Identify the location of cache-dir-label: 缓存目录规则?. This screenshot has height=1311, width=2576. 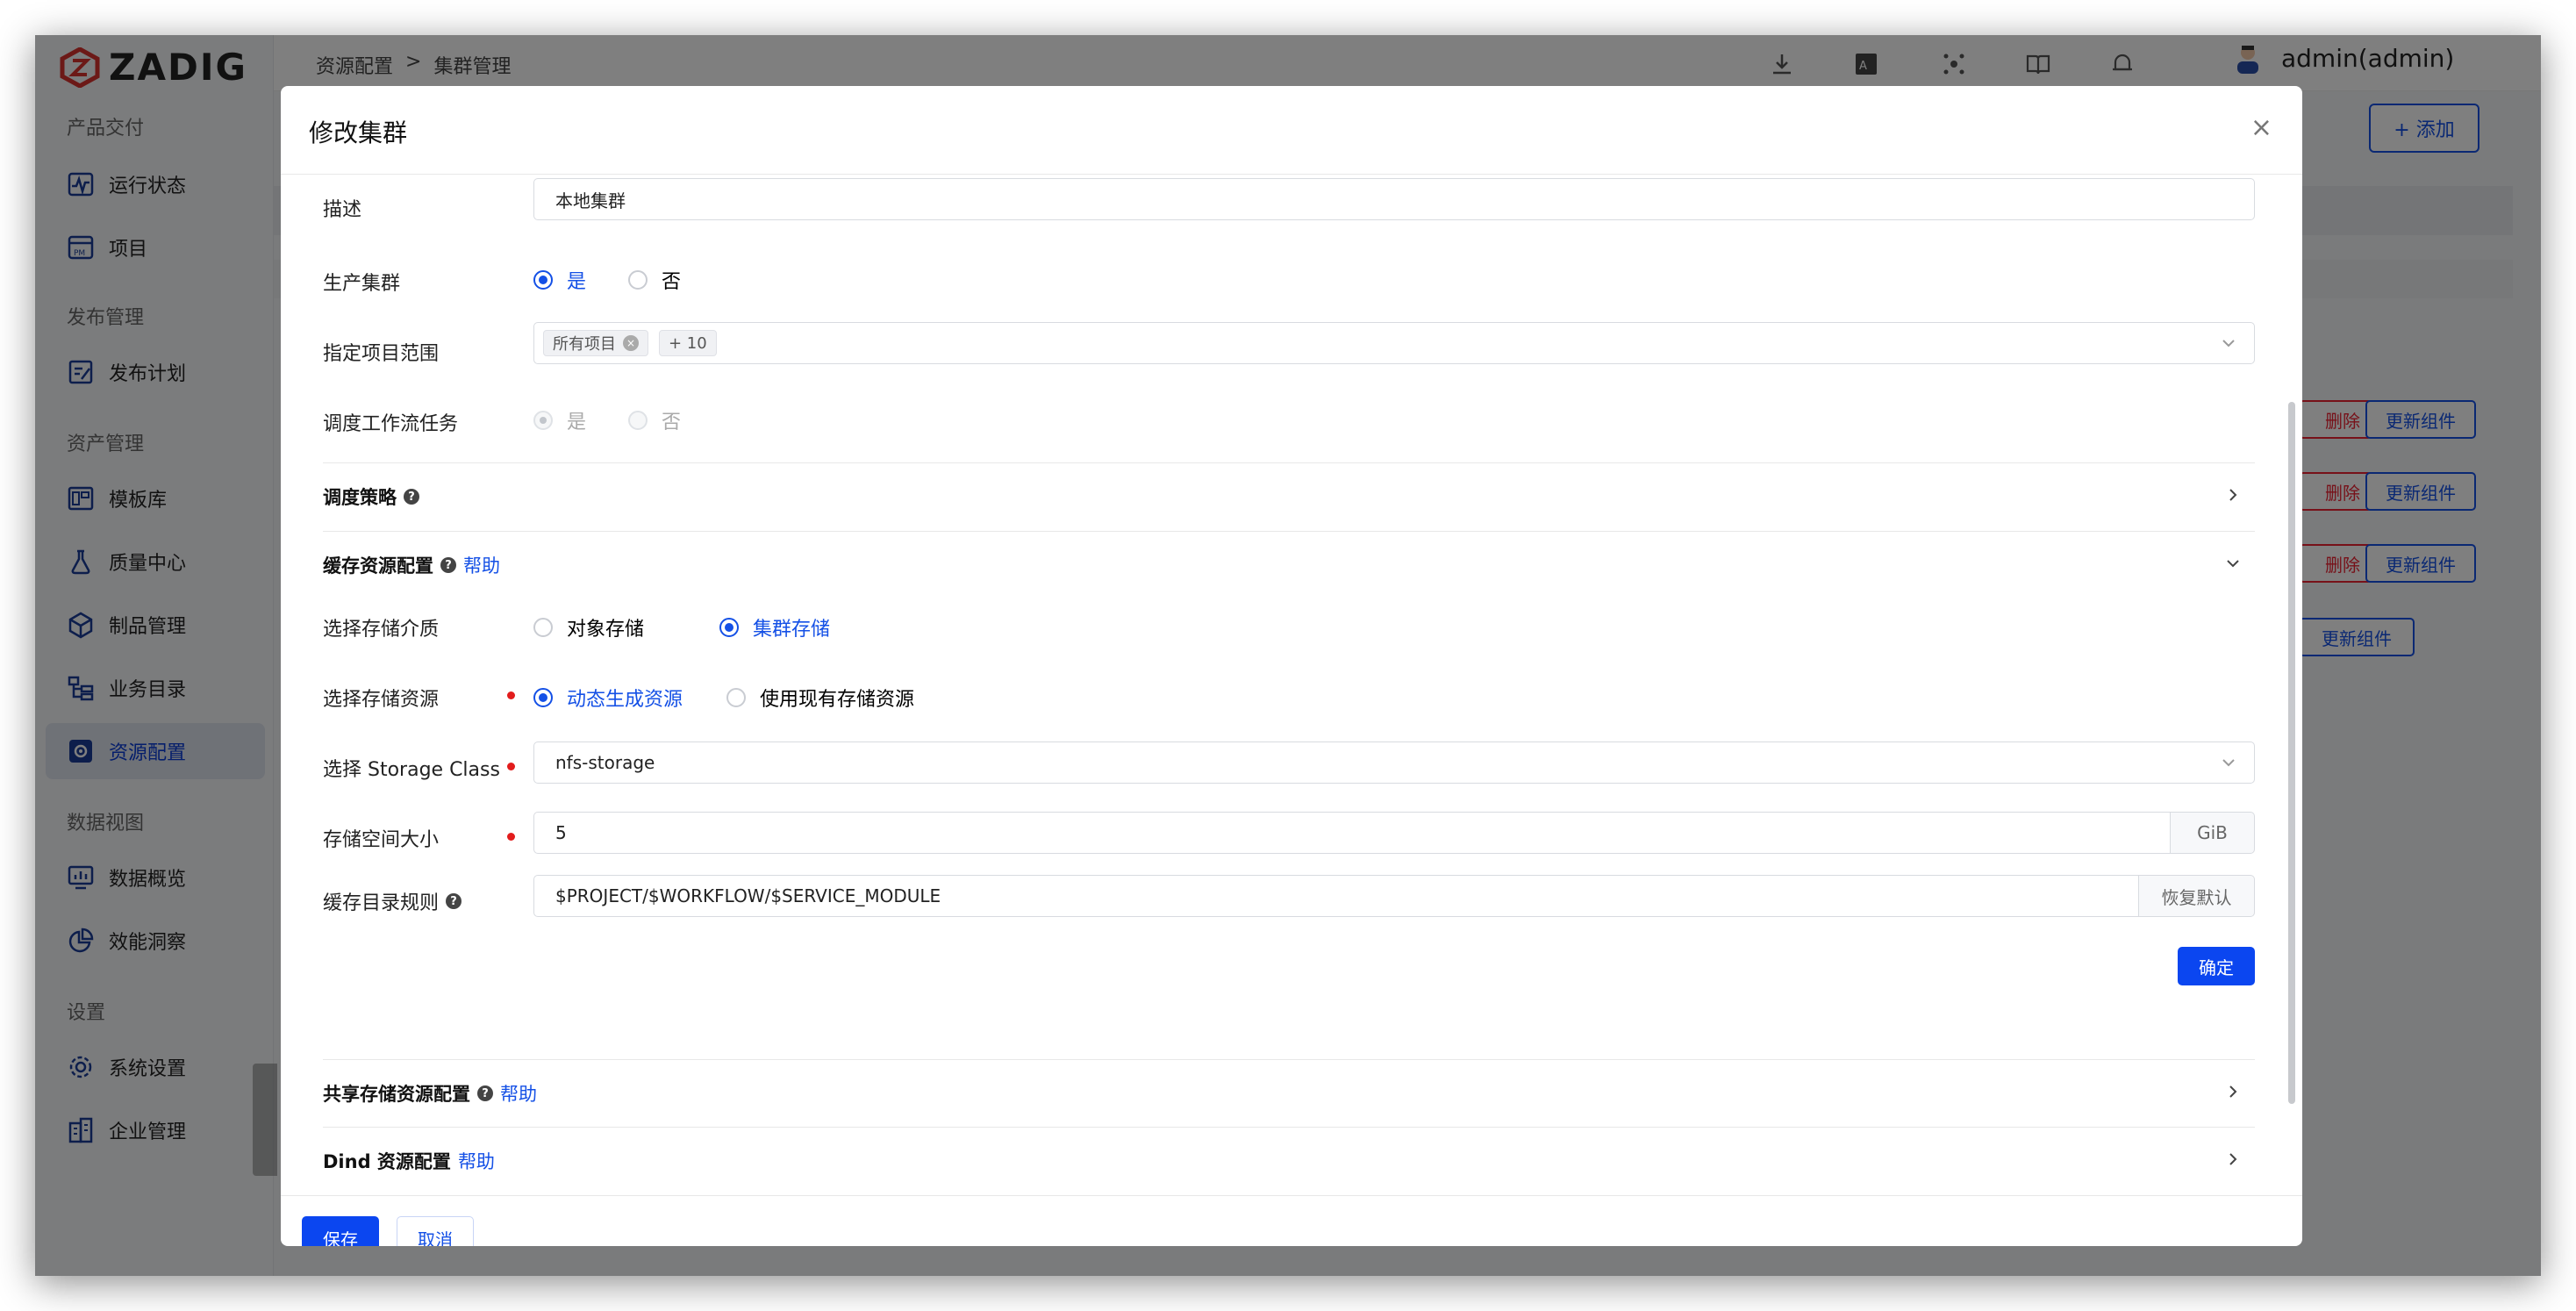
(392, 901).